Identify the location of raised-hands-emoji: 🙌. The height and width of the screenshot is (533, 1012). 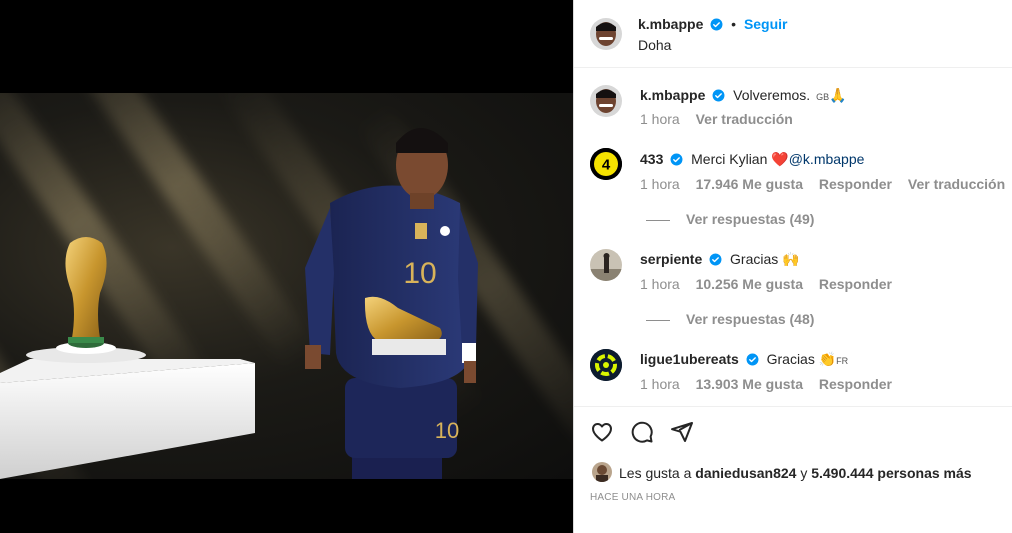
(791, 259).